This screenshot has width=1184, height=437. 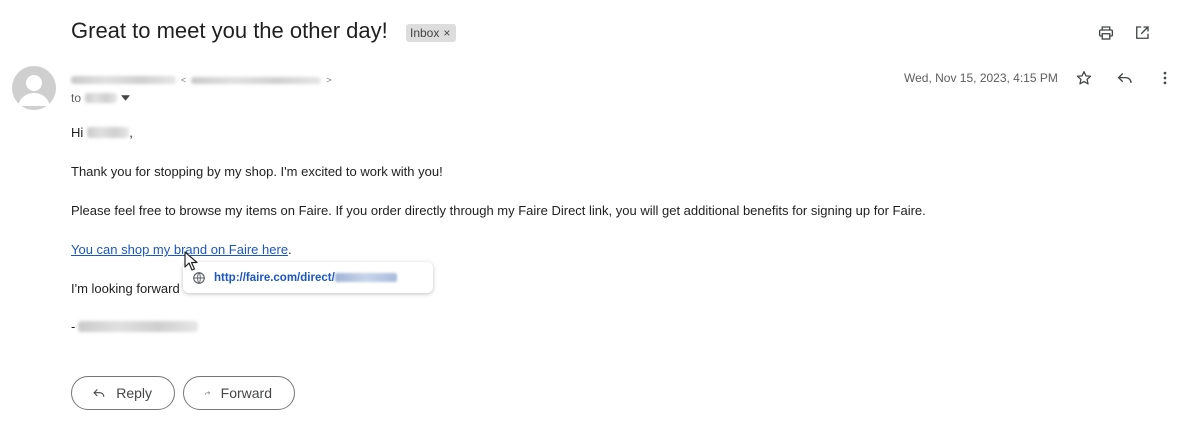 I want to click on faire-shop-link: You can shop my brand on Faire here, so click(x=179, y=249).